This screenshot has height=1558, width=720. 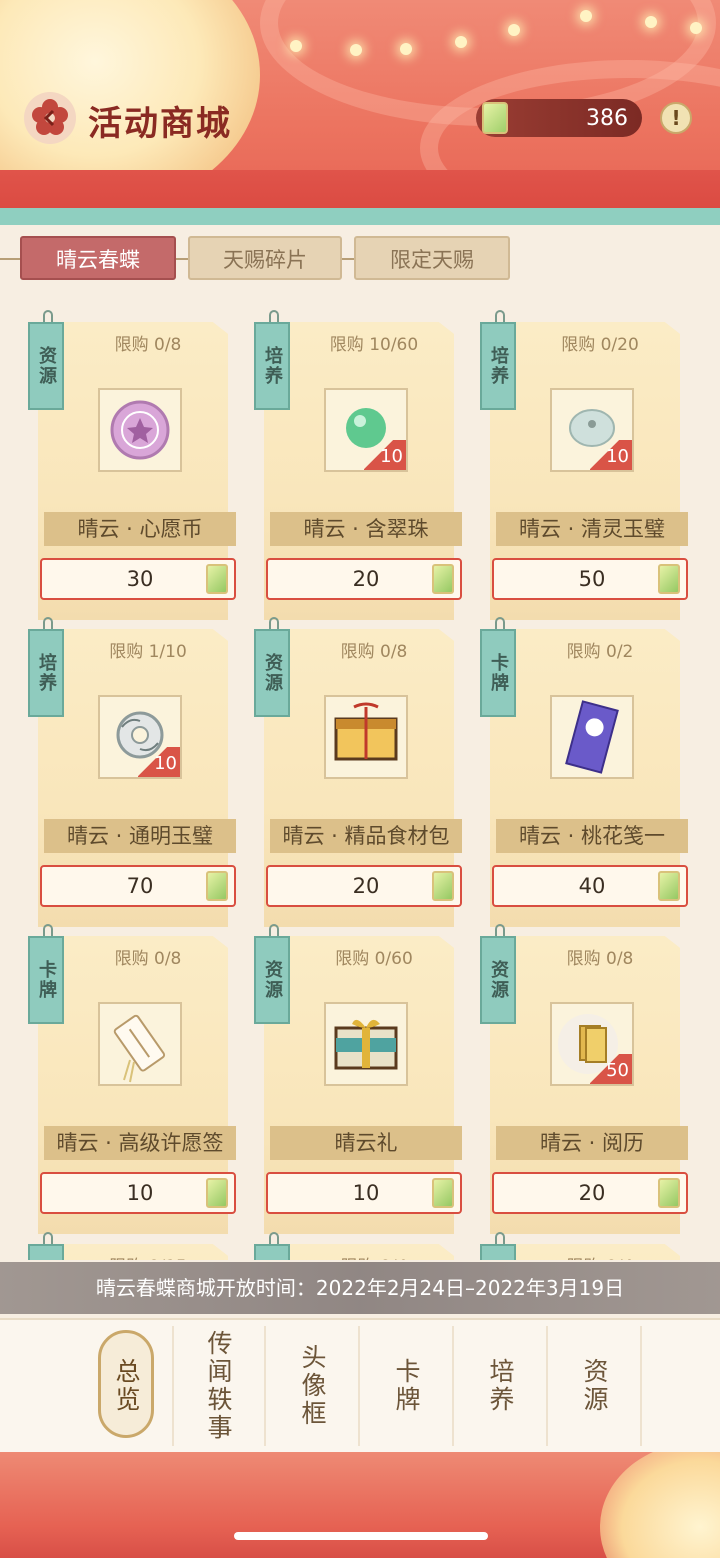 I want to click on item-card: 限购 0/15, so click(x=128, y=1246).